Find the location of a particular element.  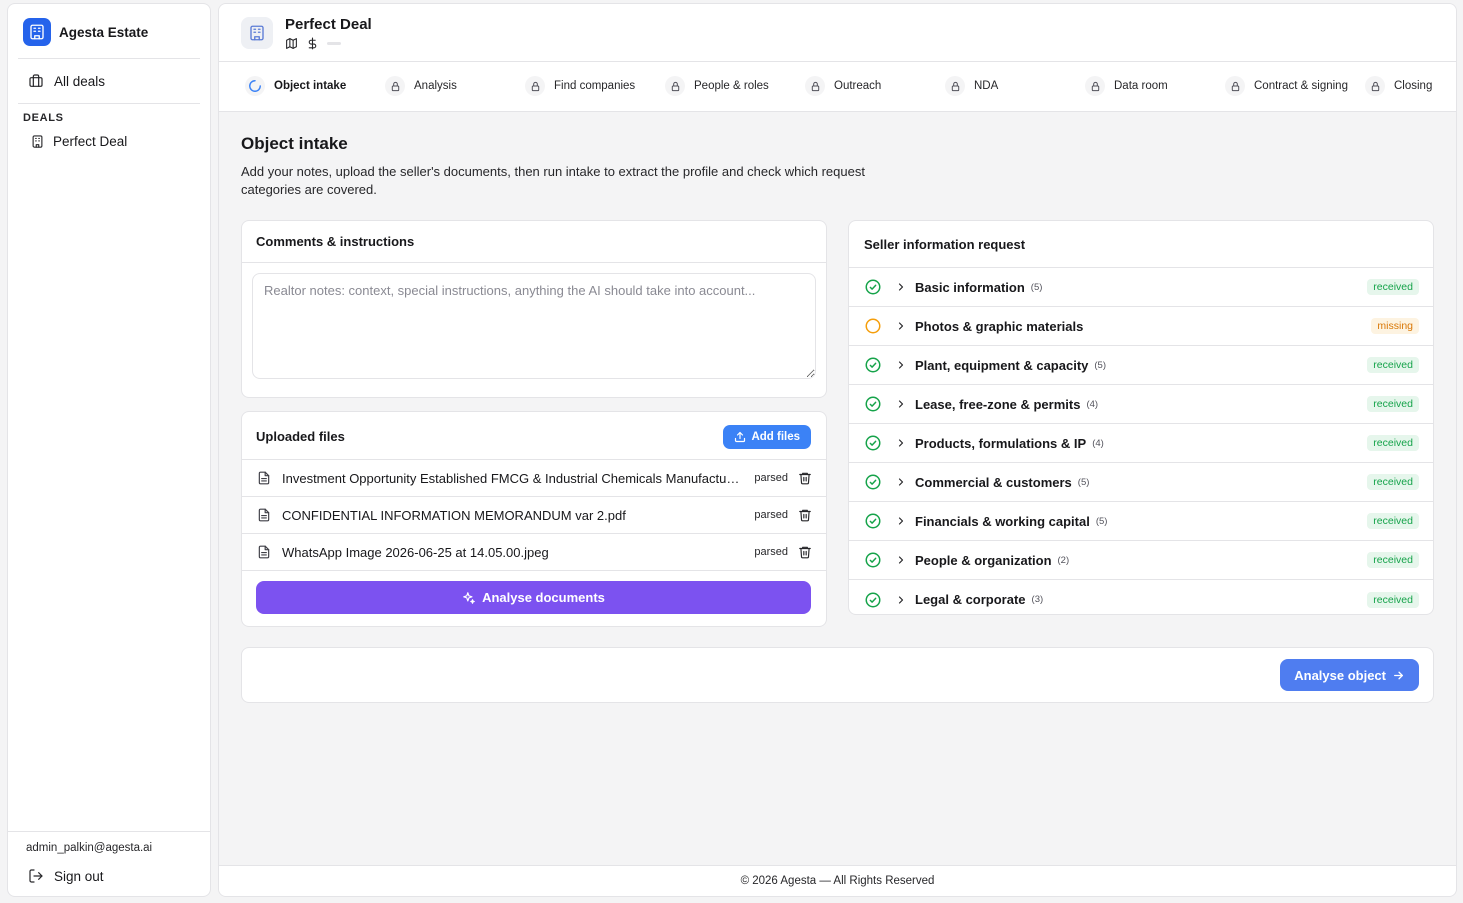

request-item-label: Plant, equipment & capacity is located at coordinates (1002, 365).